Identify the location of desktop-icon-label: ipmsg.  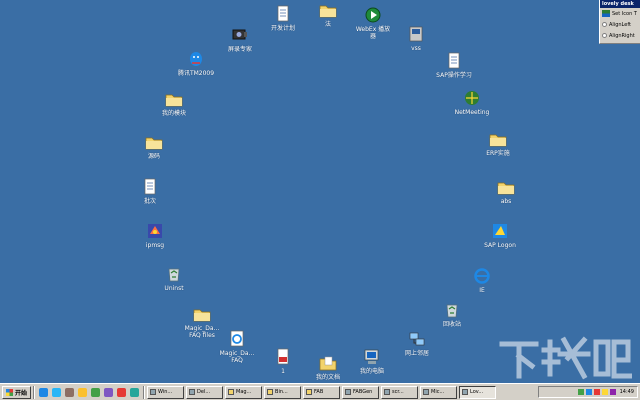
(155, 245).